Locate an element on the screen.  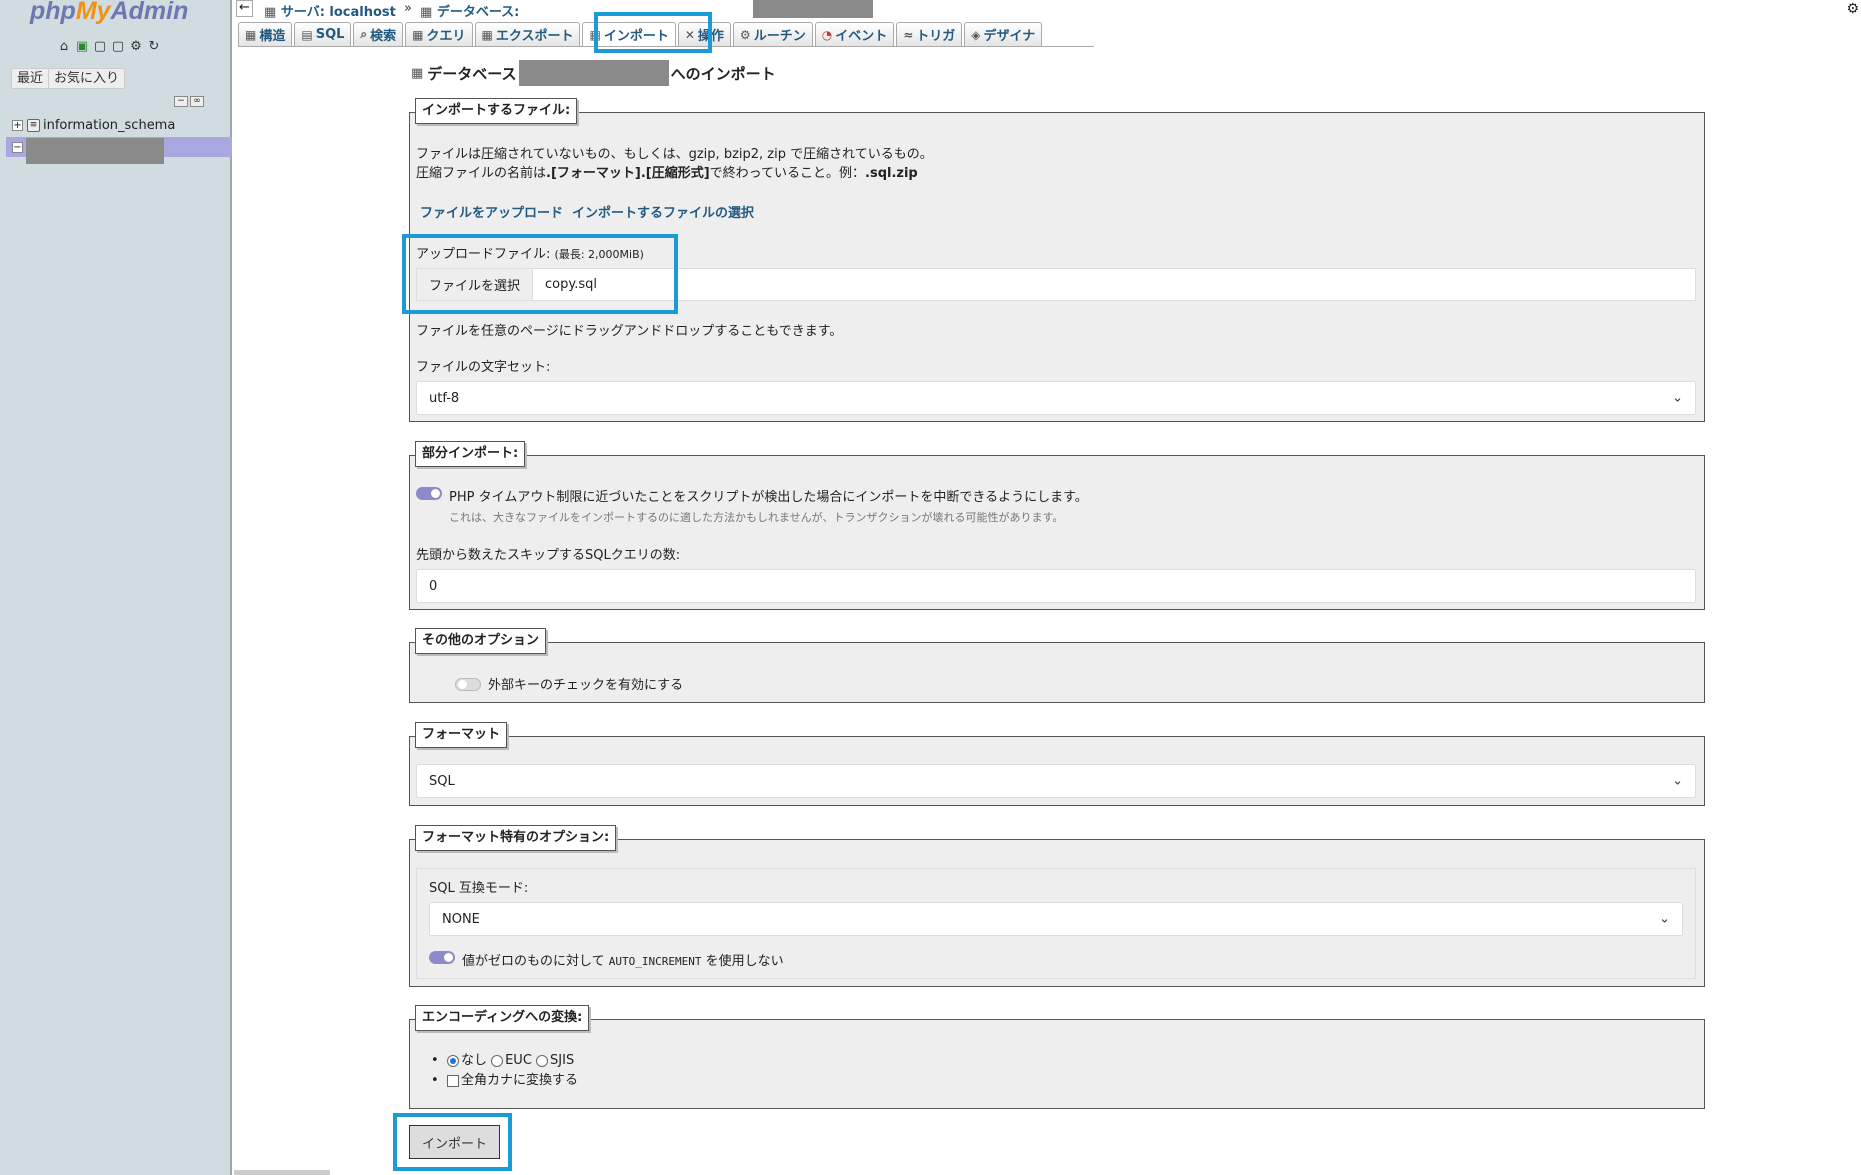
drag-drop-hint: ファイルを任意のページにドラッグアンドドロップすることもできます。 is located at coordinates (629, 331).